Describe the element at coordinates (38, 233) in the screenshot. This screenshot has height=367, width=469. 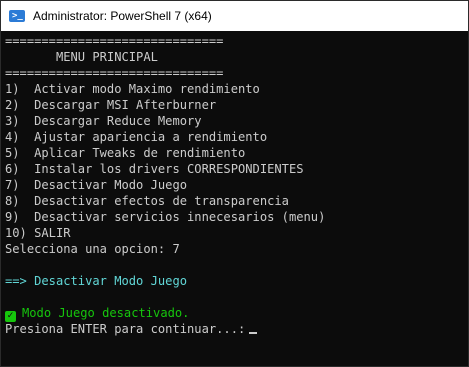
I see `menu-item: 10) SALIR` at that location.